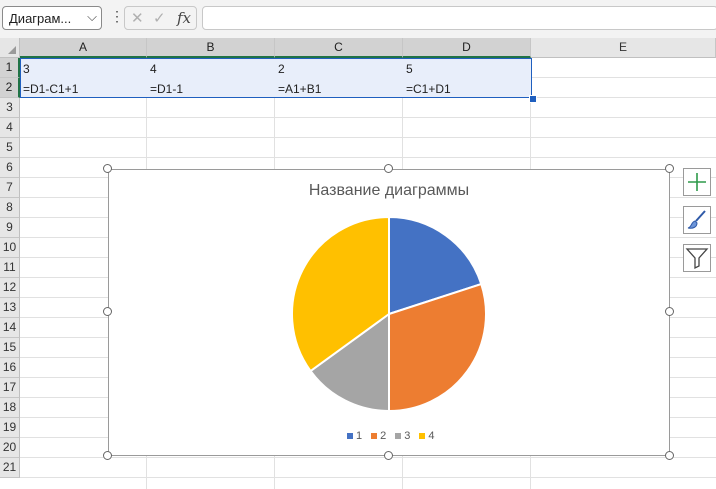 The width and height of the screenshot is (716, 489). Describe the element at coordinates (137, 18) in the screenshot. I see `x-icon: ✕` at that location.